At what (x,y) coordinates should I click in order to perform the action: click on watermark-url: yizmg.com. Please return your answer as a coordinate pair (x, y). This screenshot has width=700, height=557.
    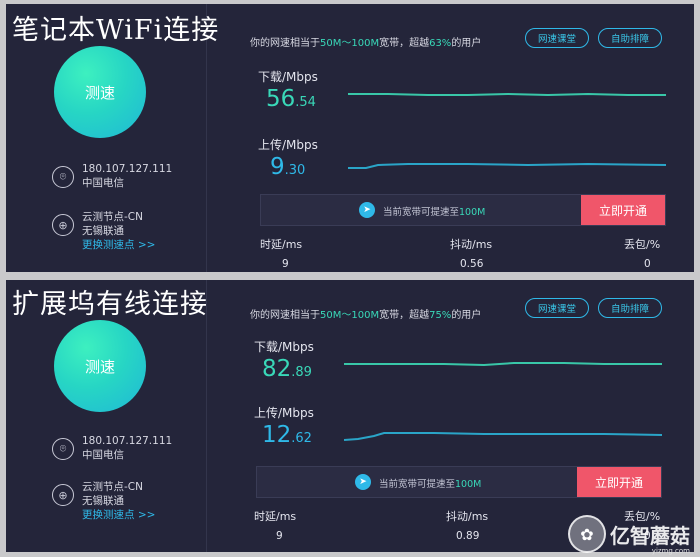
    Looking at the image, I should click on (670, 551).